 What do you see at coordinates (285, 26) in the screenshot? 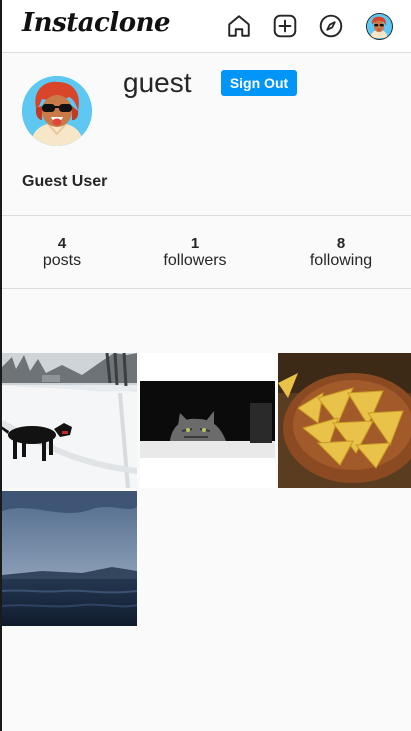
I see `new-post-icon` at bounding box center [285, 26].